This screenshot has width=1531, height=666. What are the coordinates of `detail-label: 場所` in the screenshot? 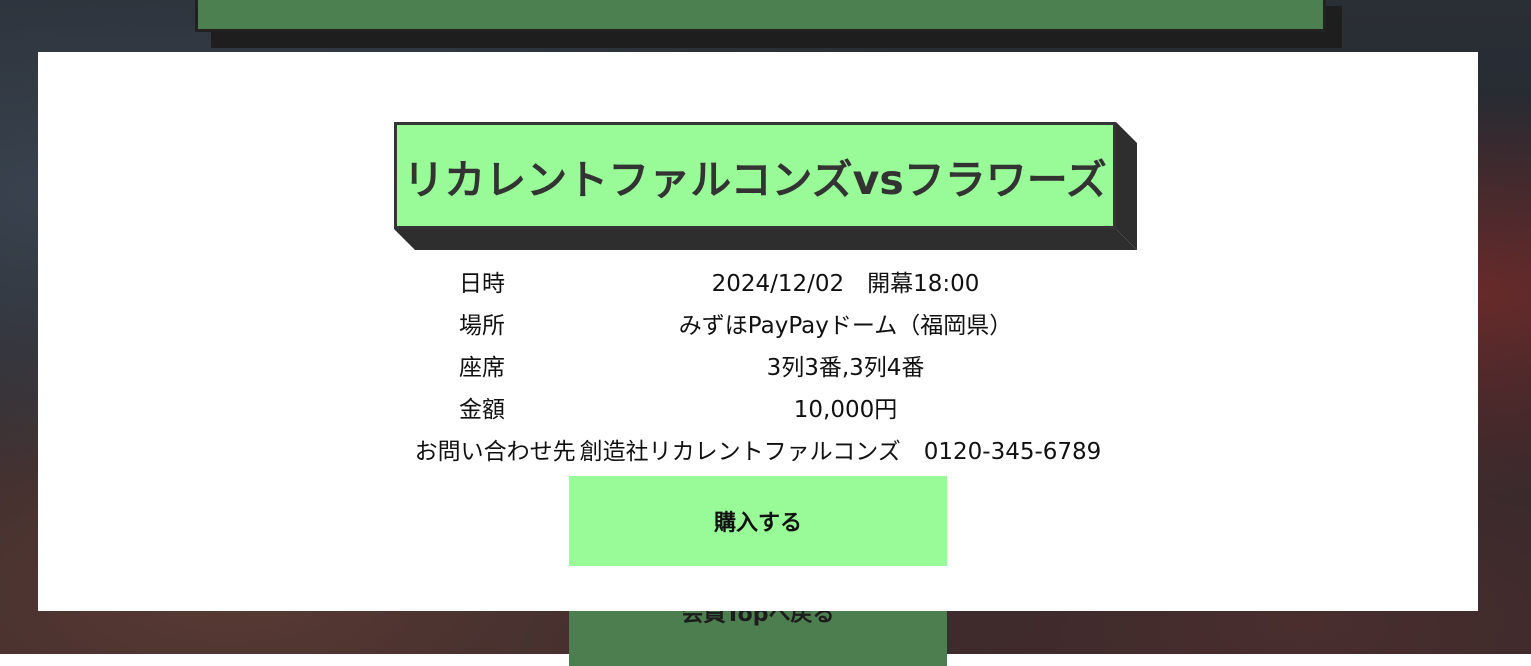 It's located at (482, 326).